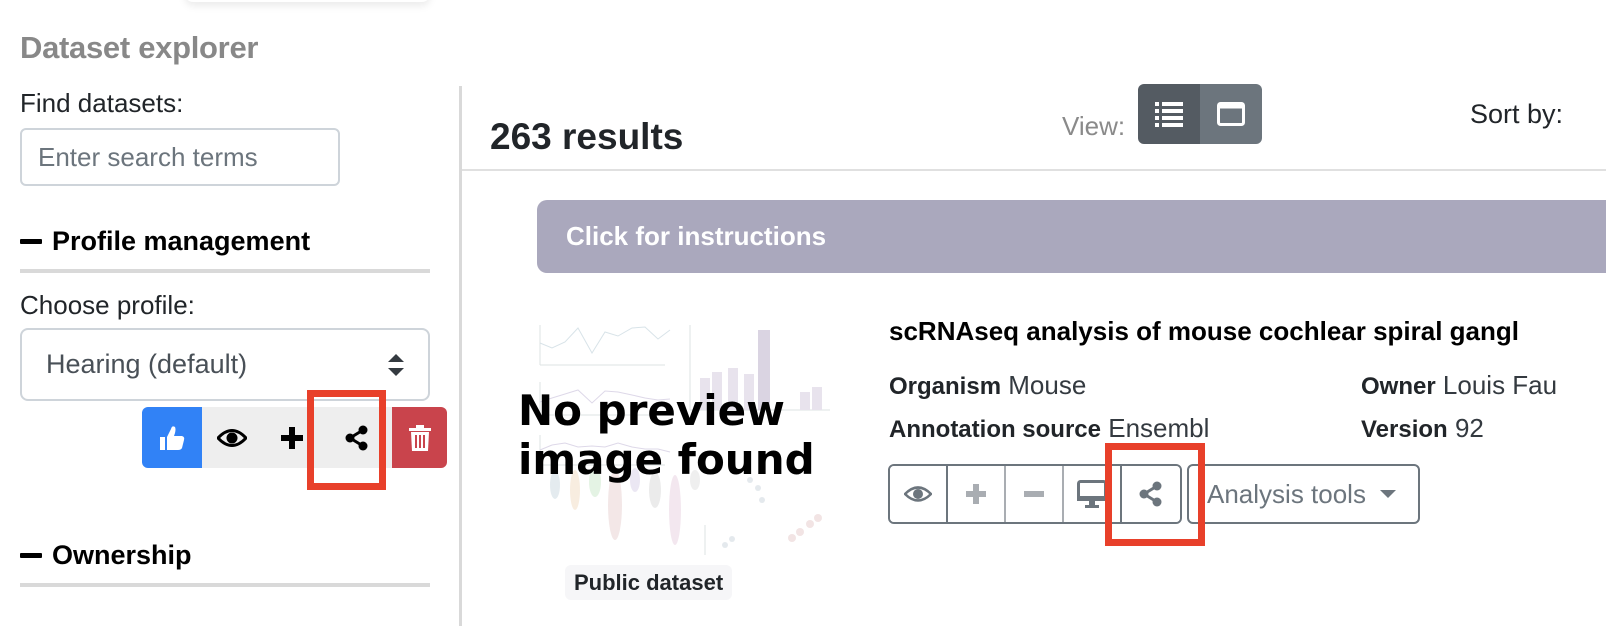 The image size is (1606, 626). I want to click on display-dataset-button, so click(1093, 494).